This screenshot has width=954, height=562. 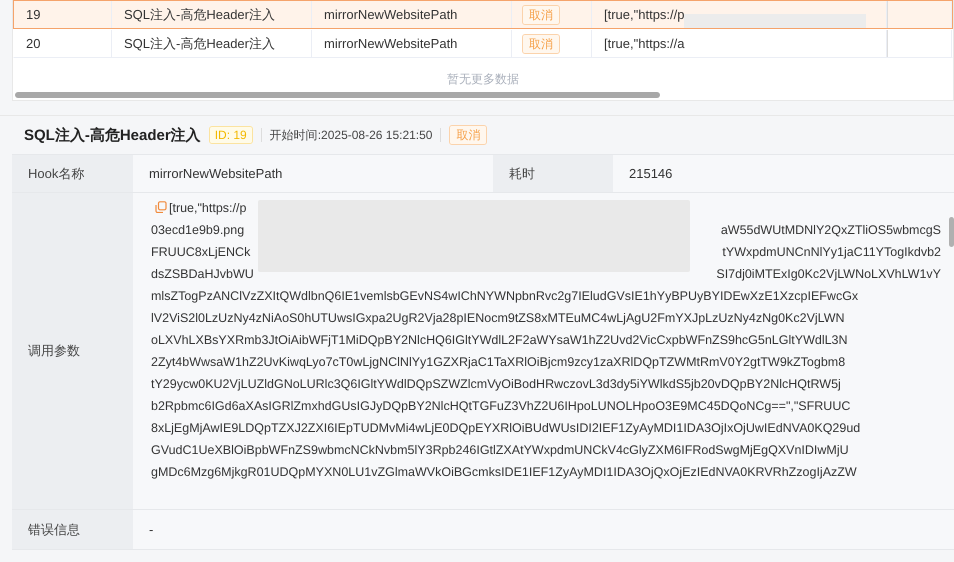 I want to click on copy-icon, so click(x=161, y=207).